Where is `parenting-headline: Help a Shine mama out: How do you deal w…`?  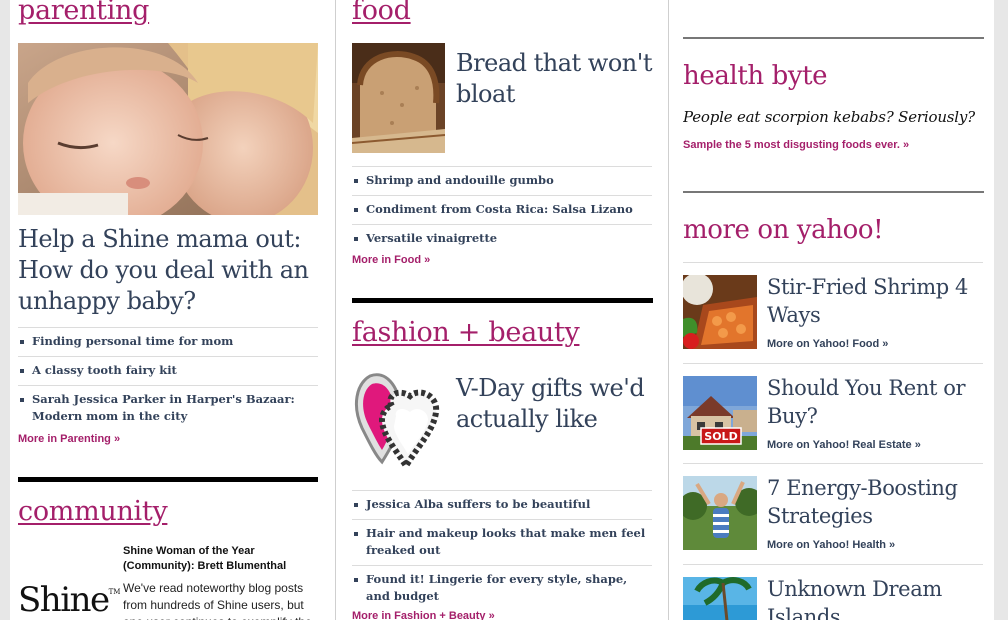
parenting-headline: Help a Shine mama out: How do you deal w… is located at coordinates (168, 270).